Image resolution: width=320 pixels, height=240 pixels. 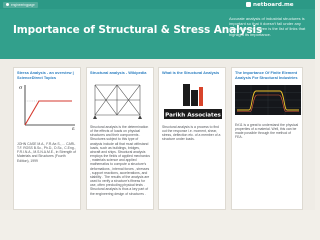 I want to click on board-tag-label: engineeringpage, so click(x=23, y=4).